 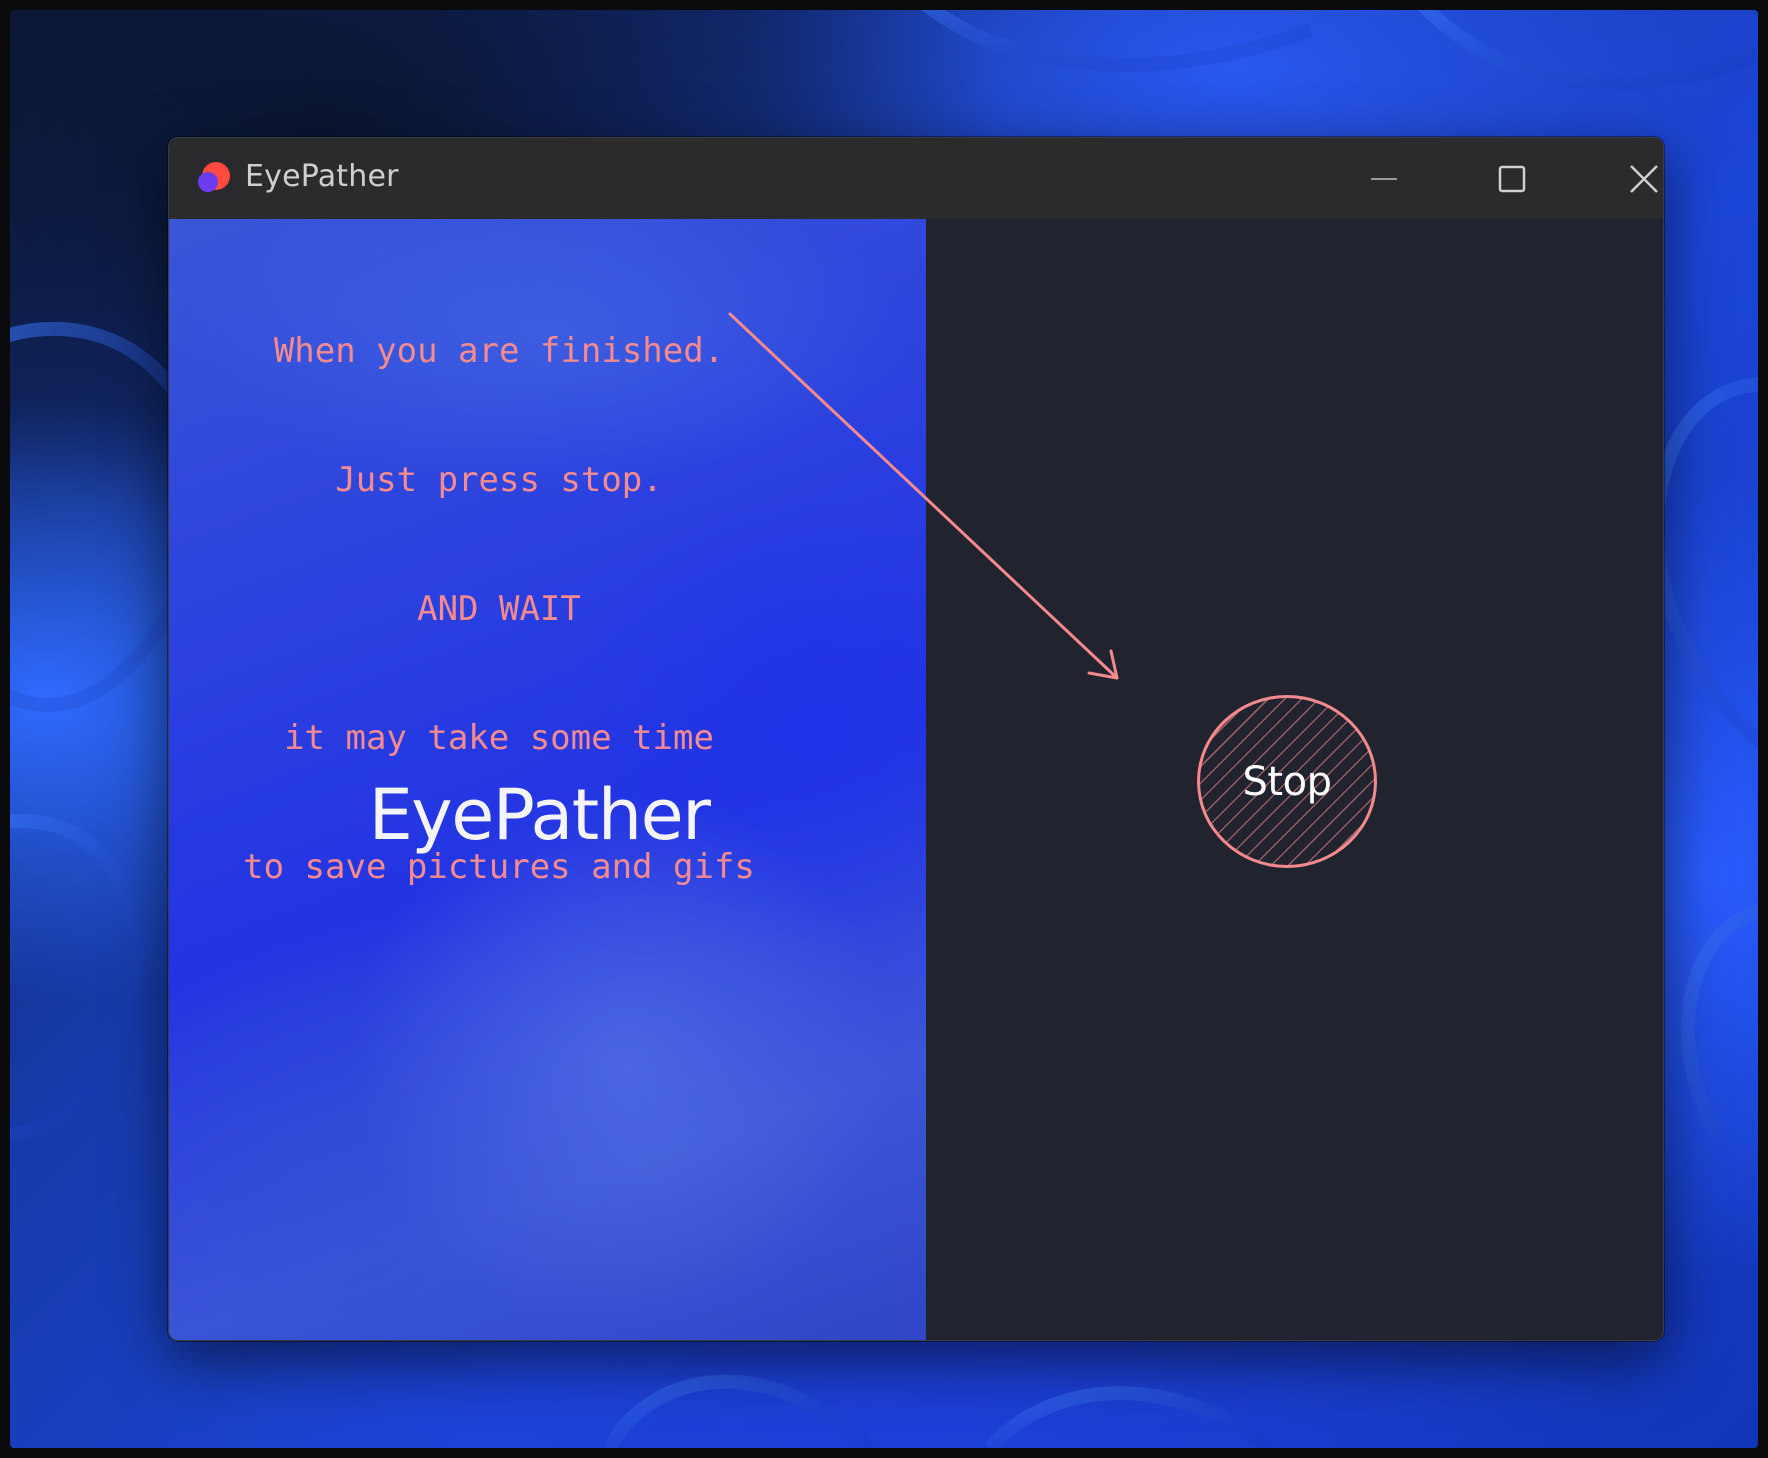 What do you see at coordinates (499, 351) in the screenshot?
I see `instruction-line: When you are finished.` at bounding box center [499, 351].